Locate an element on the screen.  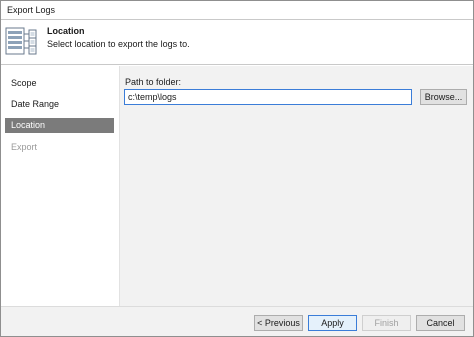
path-to-folder-label: Path to folder: is located at coordinates (153, 82).